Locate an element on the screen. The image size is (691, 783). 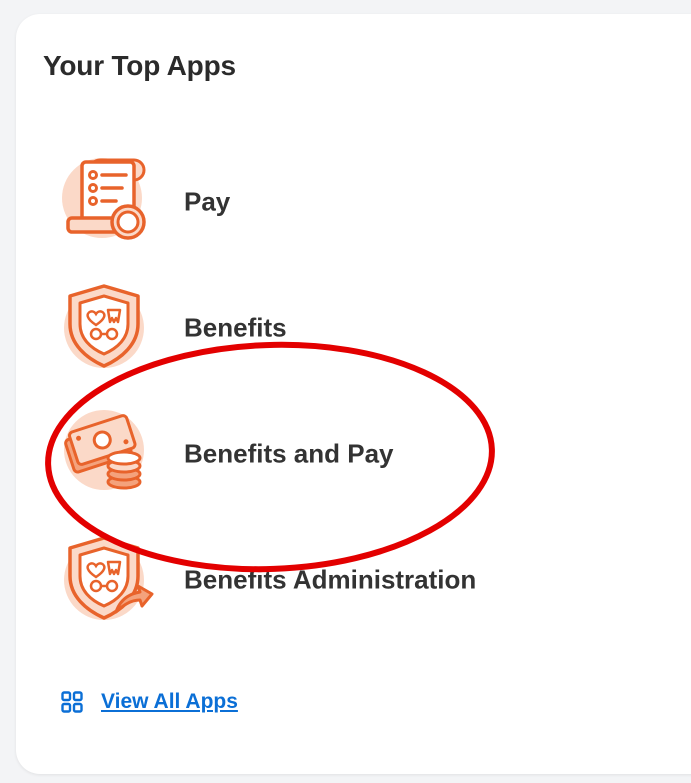
app-item-pay: Pay is located at coordinates (330, 202).